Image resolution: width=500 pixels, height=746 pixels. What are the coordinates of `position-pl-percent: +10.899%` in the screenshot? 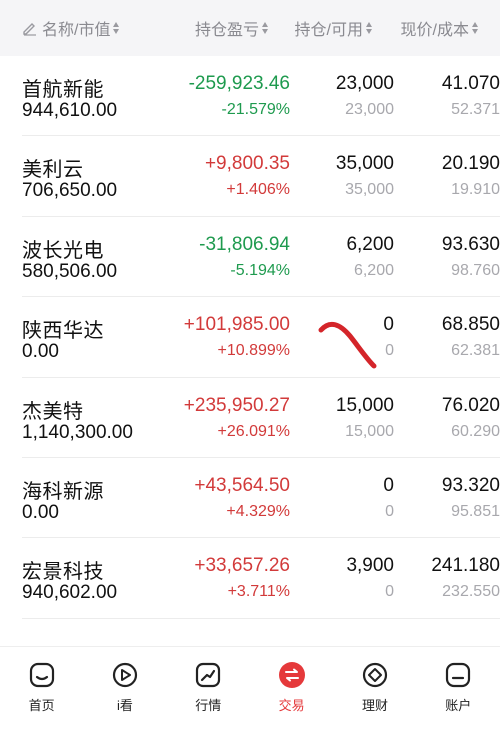 It's located at (253, 351).